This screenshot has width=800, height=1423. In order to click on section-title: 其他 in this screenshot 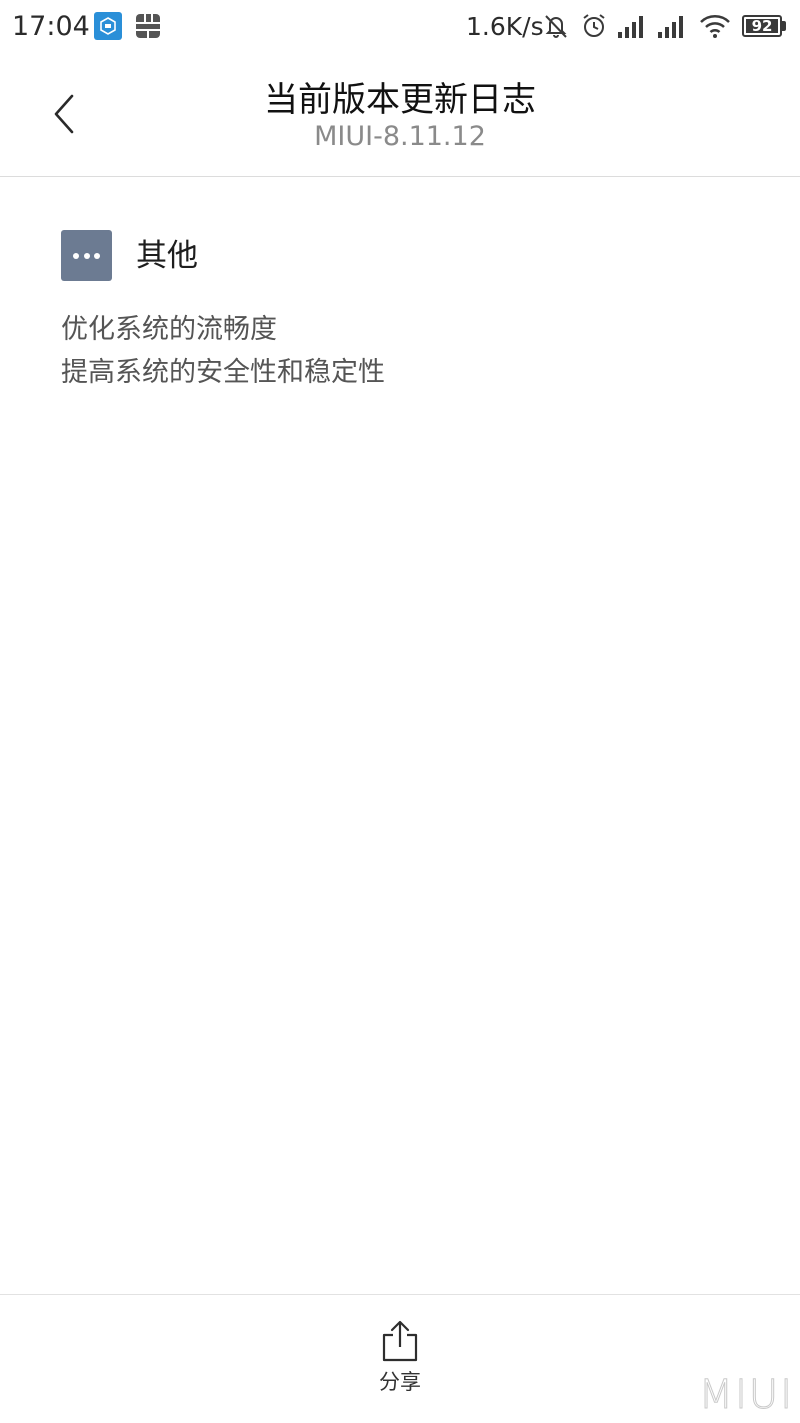, I will do `click(167, 256)`.